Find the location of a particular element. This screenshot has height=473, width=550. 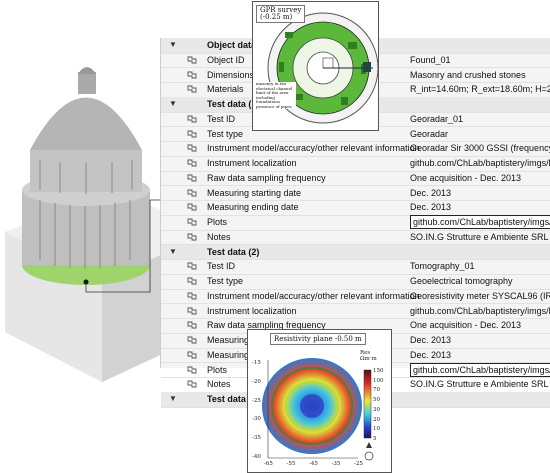

property-value: Tomography_01 is located at coordinates (480, 266).